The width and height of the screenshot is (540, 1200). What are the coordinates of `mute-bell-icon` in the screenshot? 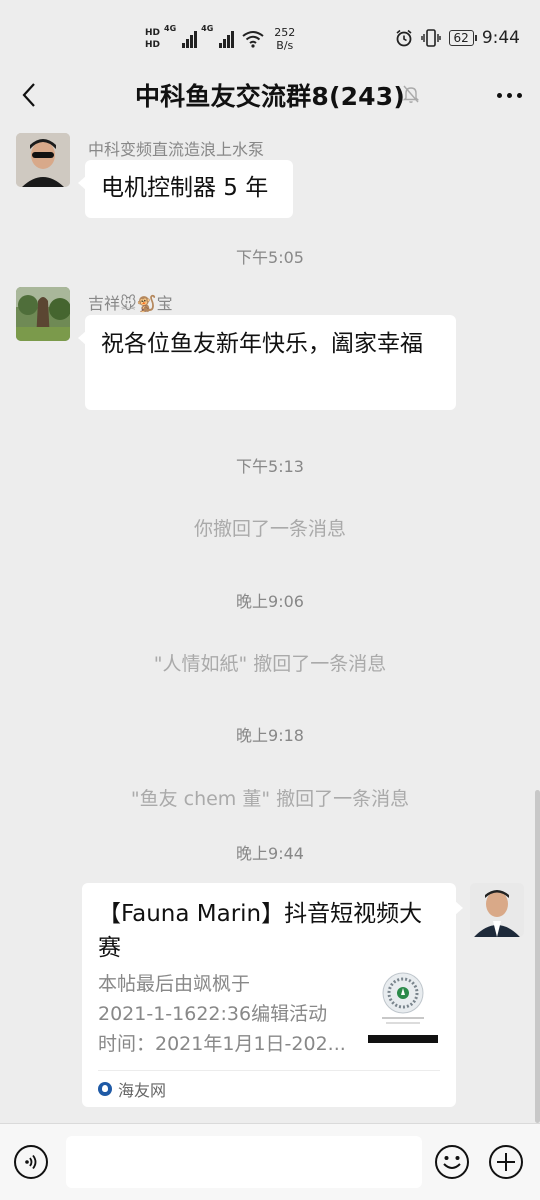 It's located at (411, 94).